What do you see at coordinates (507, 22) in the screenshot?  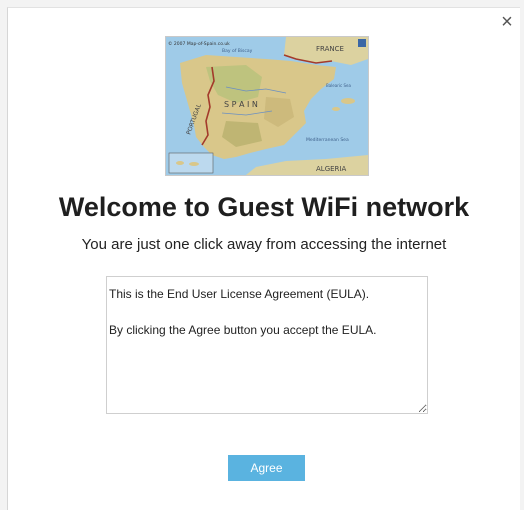 I see `close-icon: ×` at bounding box center [507, 22].